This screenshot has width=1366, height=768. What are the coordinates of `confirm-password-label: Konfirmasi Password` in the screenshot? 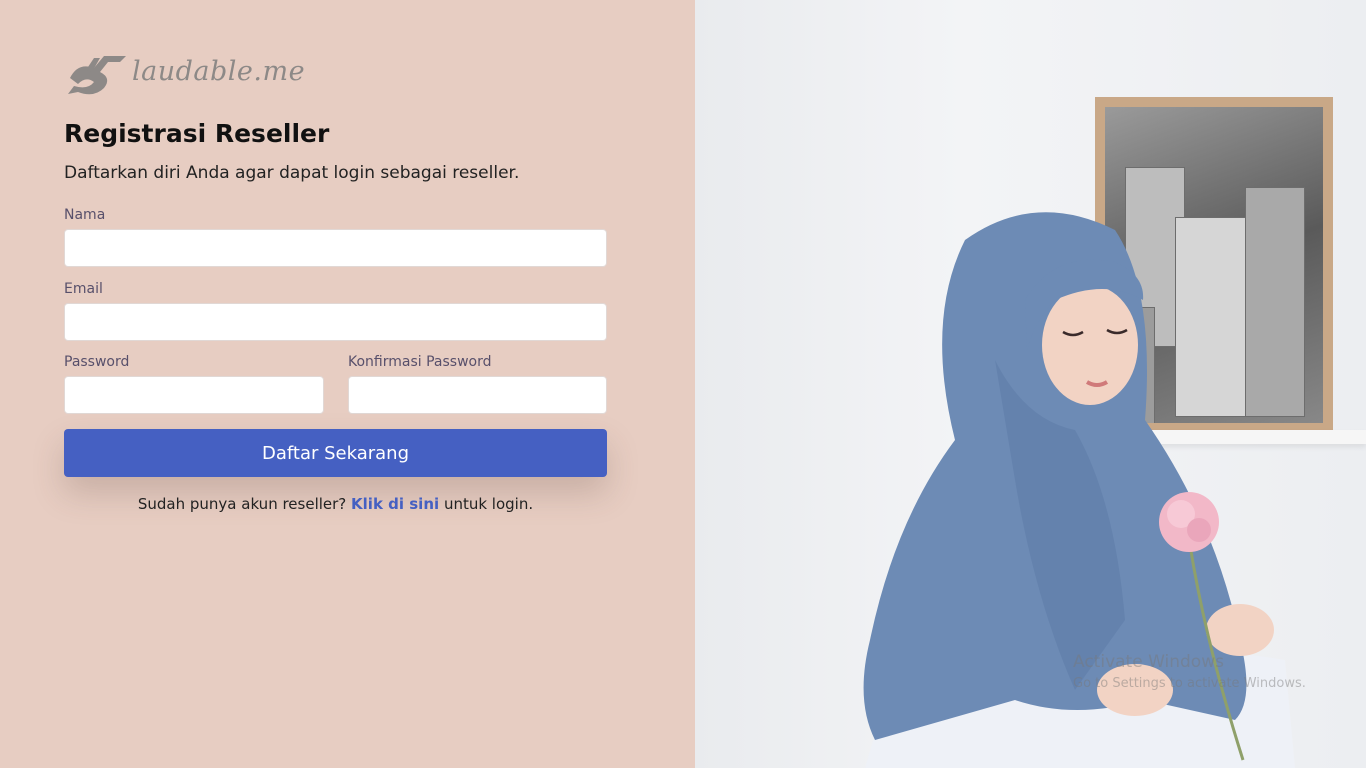 It's located at (420, 362).